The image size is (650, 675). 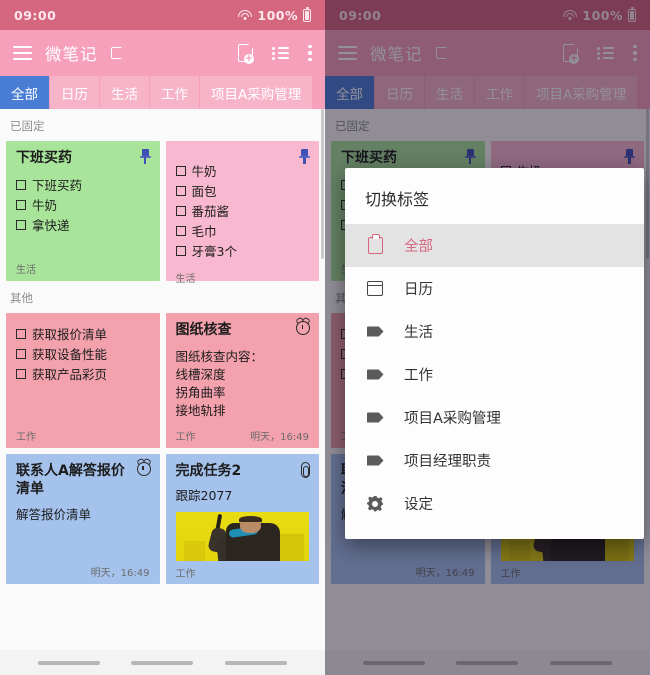 What do you see at coordinates (418, 247) in the screenshot?
I see `menu-item-label: 全部` at bounding box center [418, 247].